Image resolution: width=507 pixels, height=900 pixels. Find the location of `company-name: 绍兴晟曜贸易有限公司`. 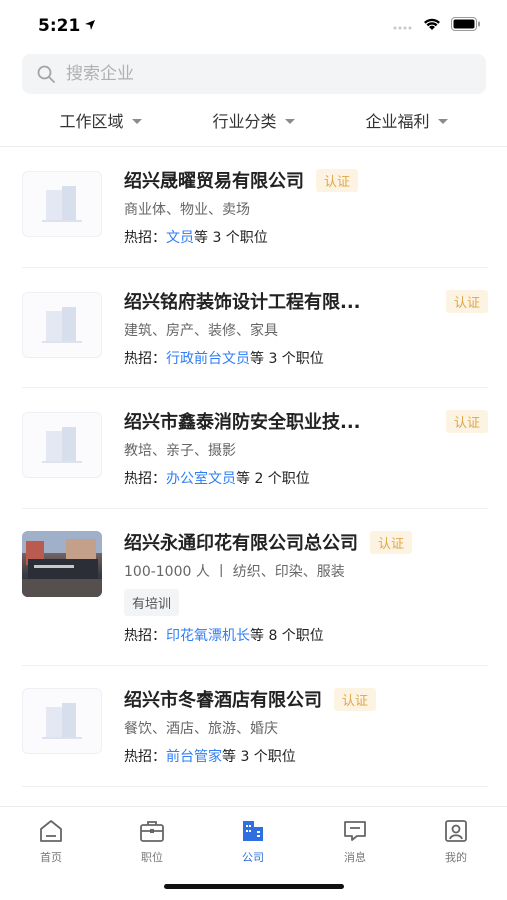

company-name: 绍兴晟曜贸易有限公司 is located at coordinates (214, 181).